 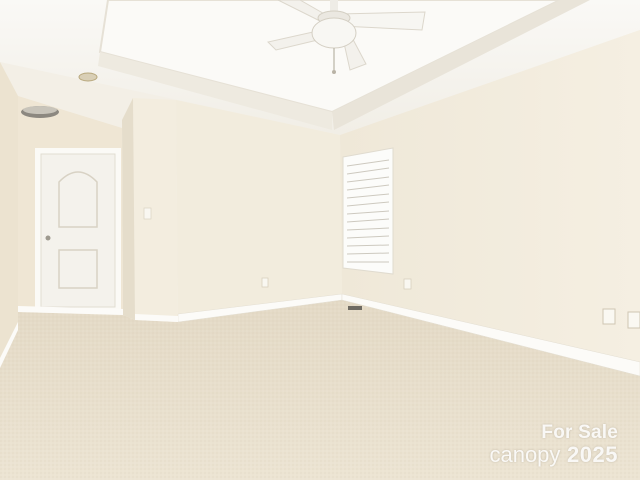 I want to click on watermark-brand-line: canopy 2025, so click(x=528, y=455).